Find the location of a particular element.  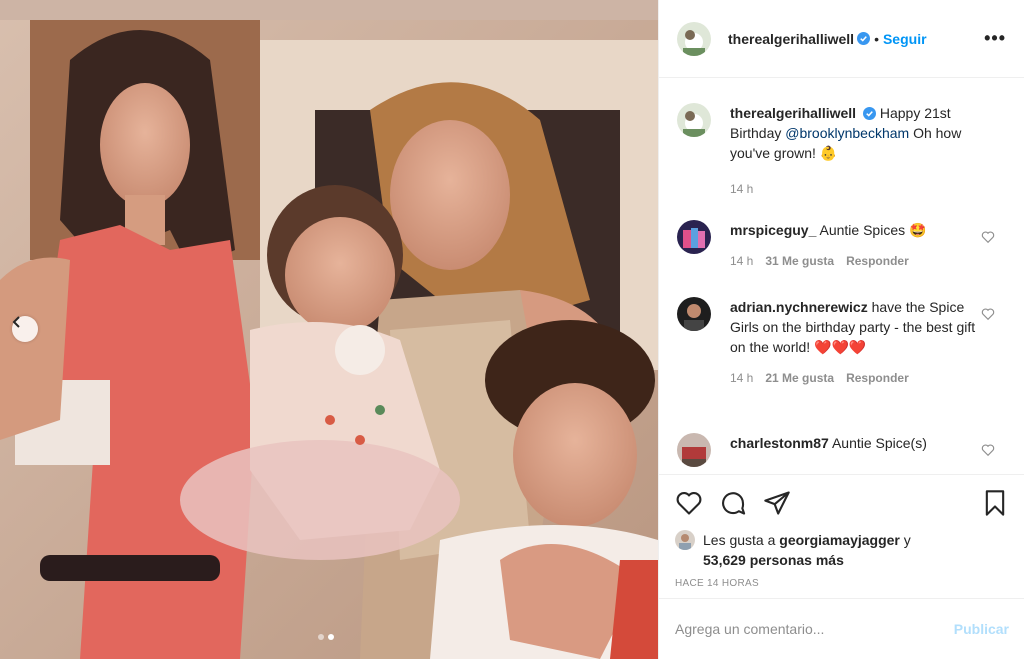

add-comment-bar: Publicar is located at coordinates (841, 628).